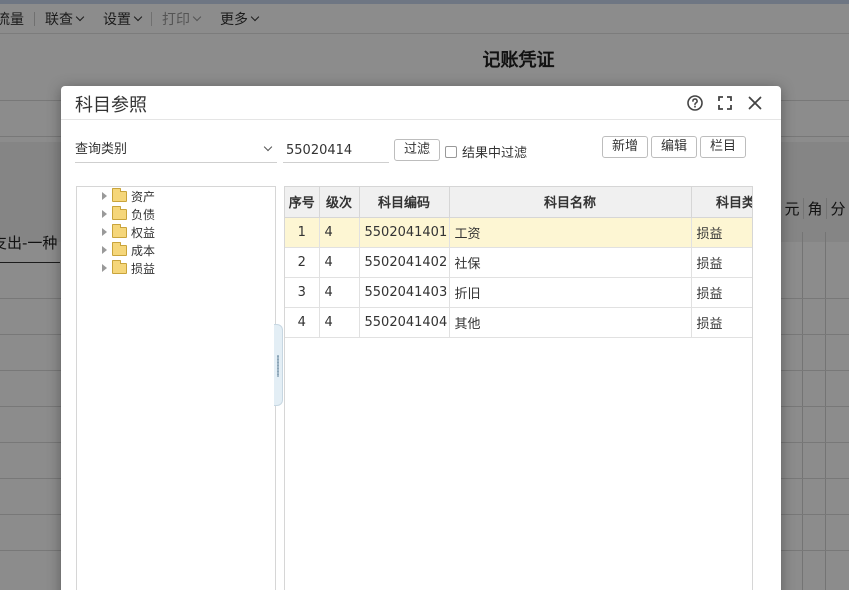 The height and width of the screenshot is (590, 849). Describe the element at coordinates (128, 268) in the screenshot. I see `tree-node-profit-loss: 损益` at that location.